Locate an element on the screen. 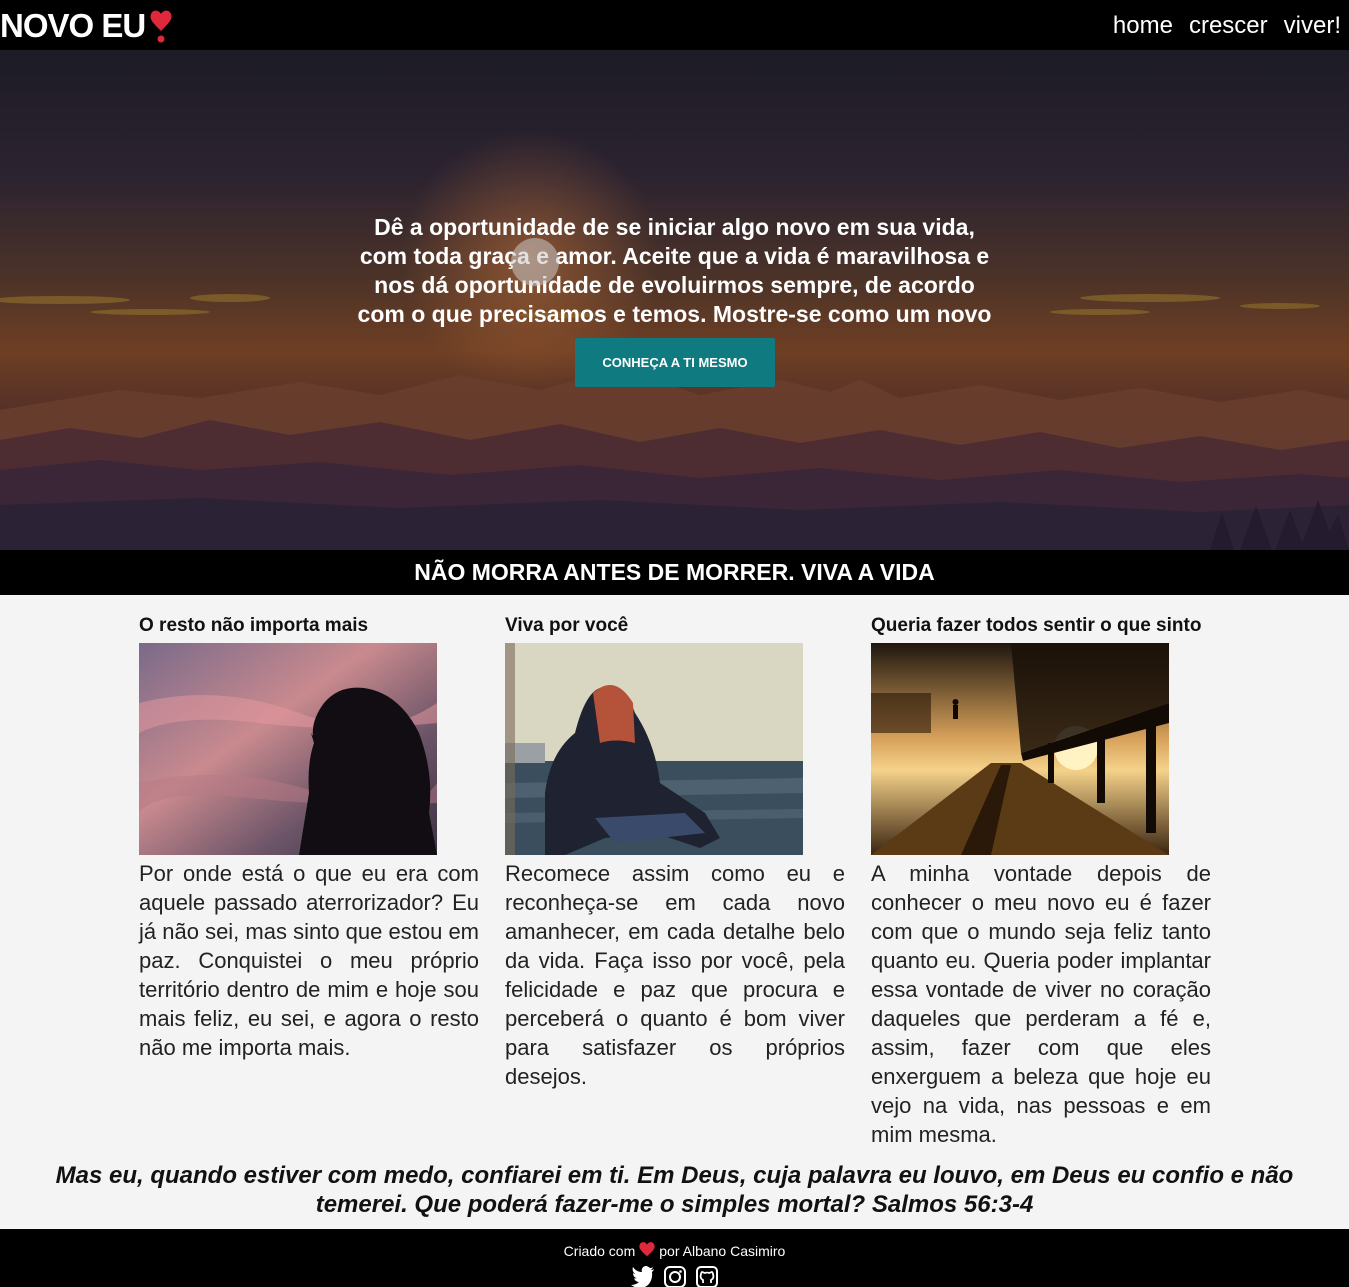  brand-logo: NOVO EU is located at coordinates (86, 26).